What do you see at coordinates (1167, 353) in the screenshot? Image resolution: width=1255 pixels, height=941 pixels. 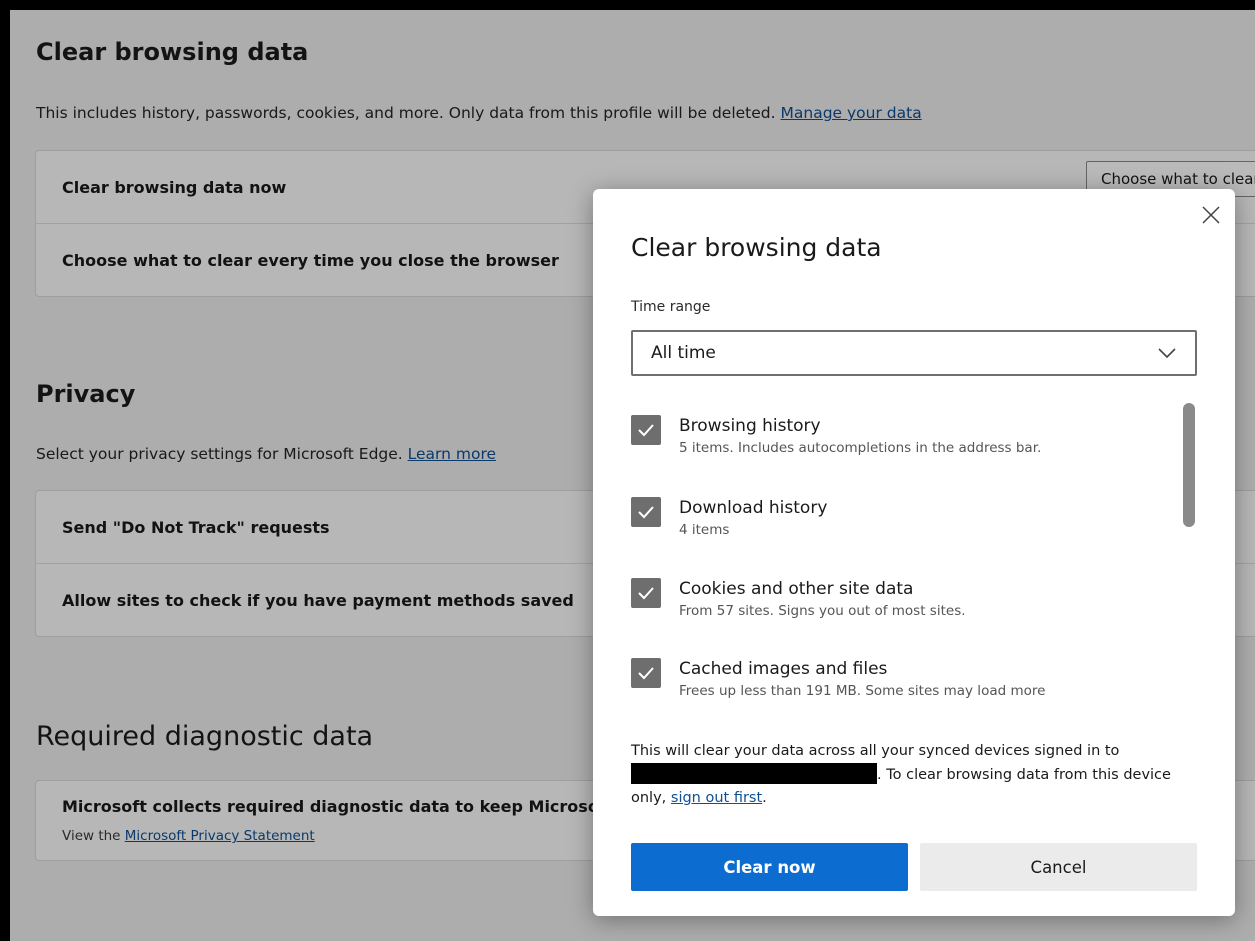 I see `chevron-down-icon` at bounding box center [1167, 353].